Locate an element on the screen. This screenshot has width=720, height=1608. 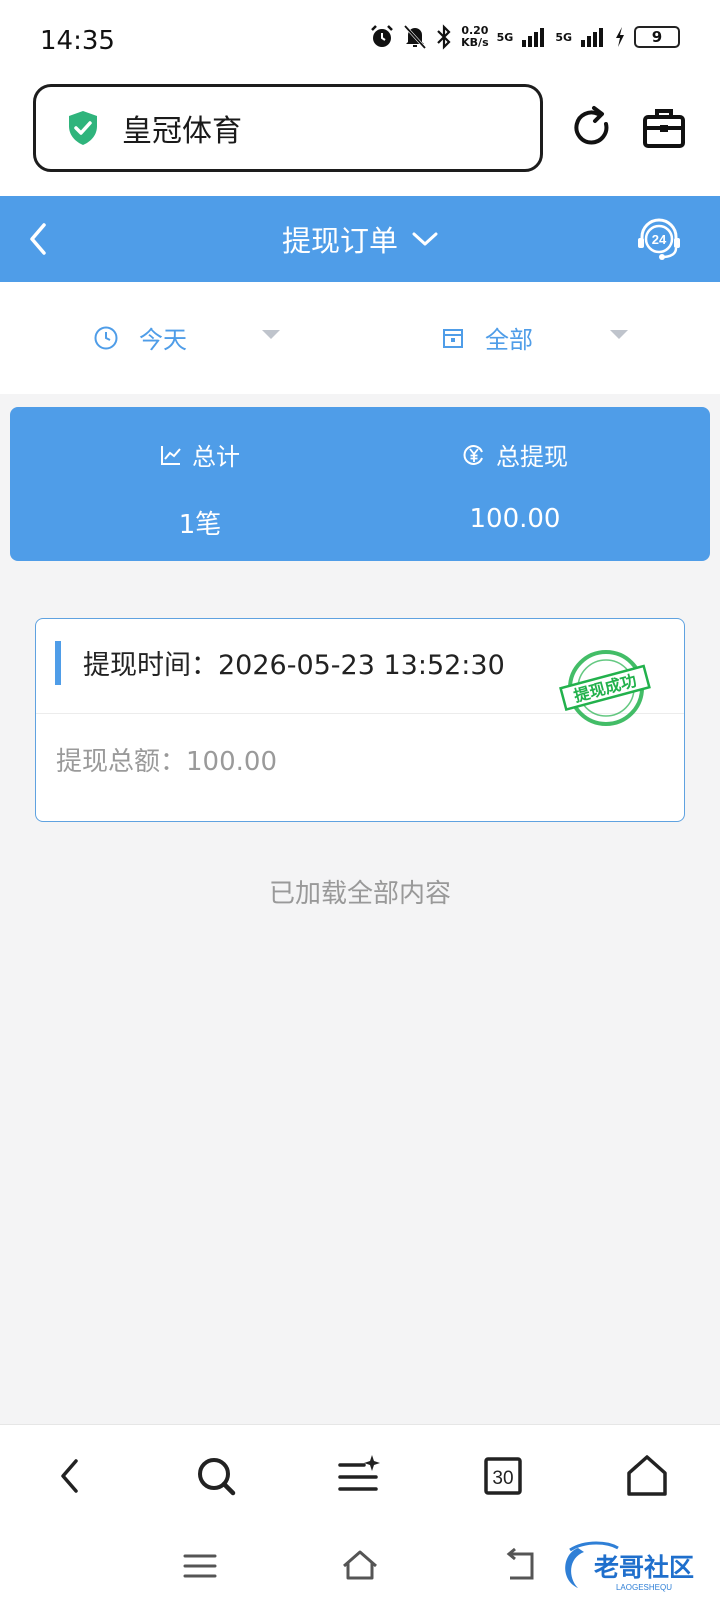
yuan-coin-icon is located at coordinates (473, 454).